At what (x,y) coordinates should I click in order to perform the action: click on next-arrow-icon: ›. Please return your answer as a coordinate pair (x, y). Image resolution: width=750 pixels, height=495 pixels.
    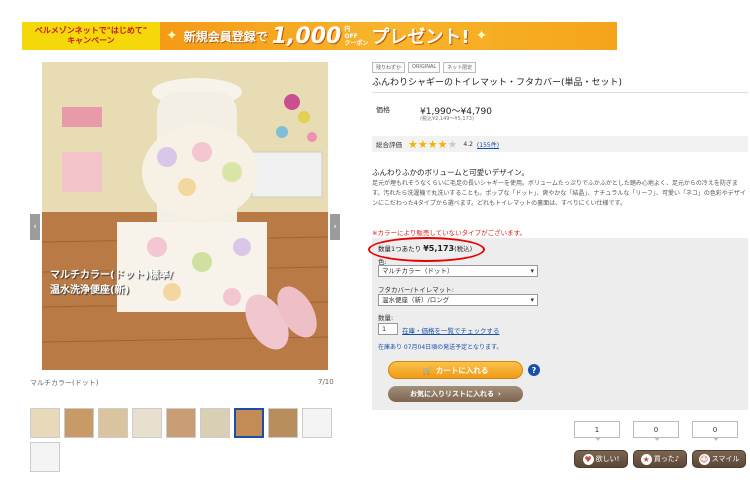
    Looking at the image, I should click on (335, 227).